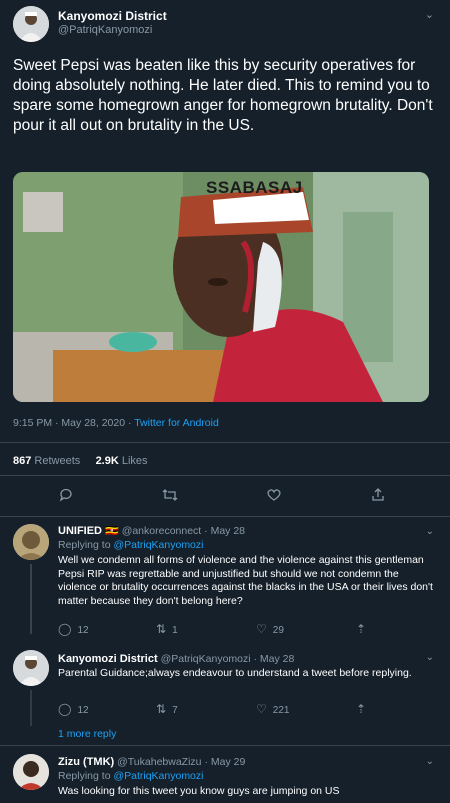  What do you see at coordinates (46, 461) in the screenshot?
I see `retweets-stat: 867 Retweets` at bounding box center [46, 461].